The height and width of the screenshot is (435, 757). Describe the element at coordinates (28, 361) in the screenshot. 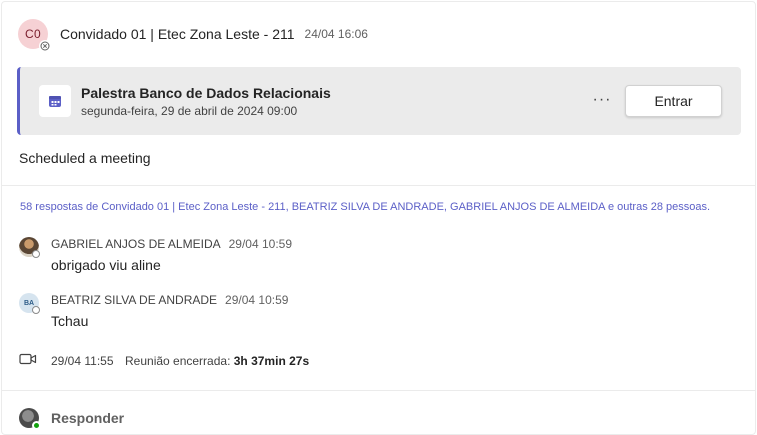

I see `video-camera-icon` at that location.